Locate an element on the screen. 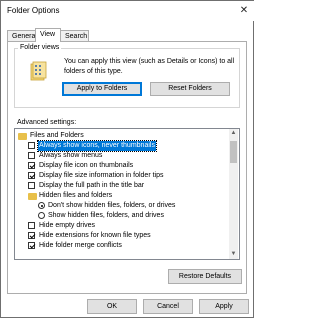 Image resolution: width=320 pixels, height=320 pixels. tab-search: Search is located at coordinates (74, 35).